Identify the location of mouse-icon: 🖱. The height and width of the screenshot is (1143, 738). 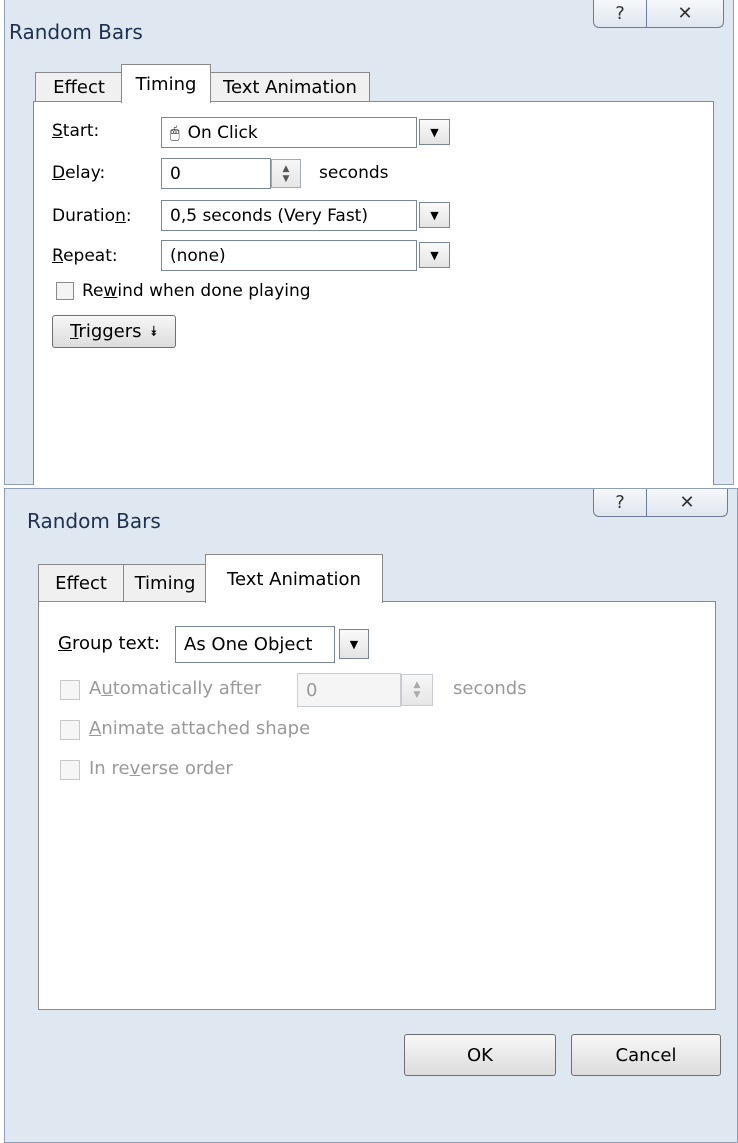
(175, 132).